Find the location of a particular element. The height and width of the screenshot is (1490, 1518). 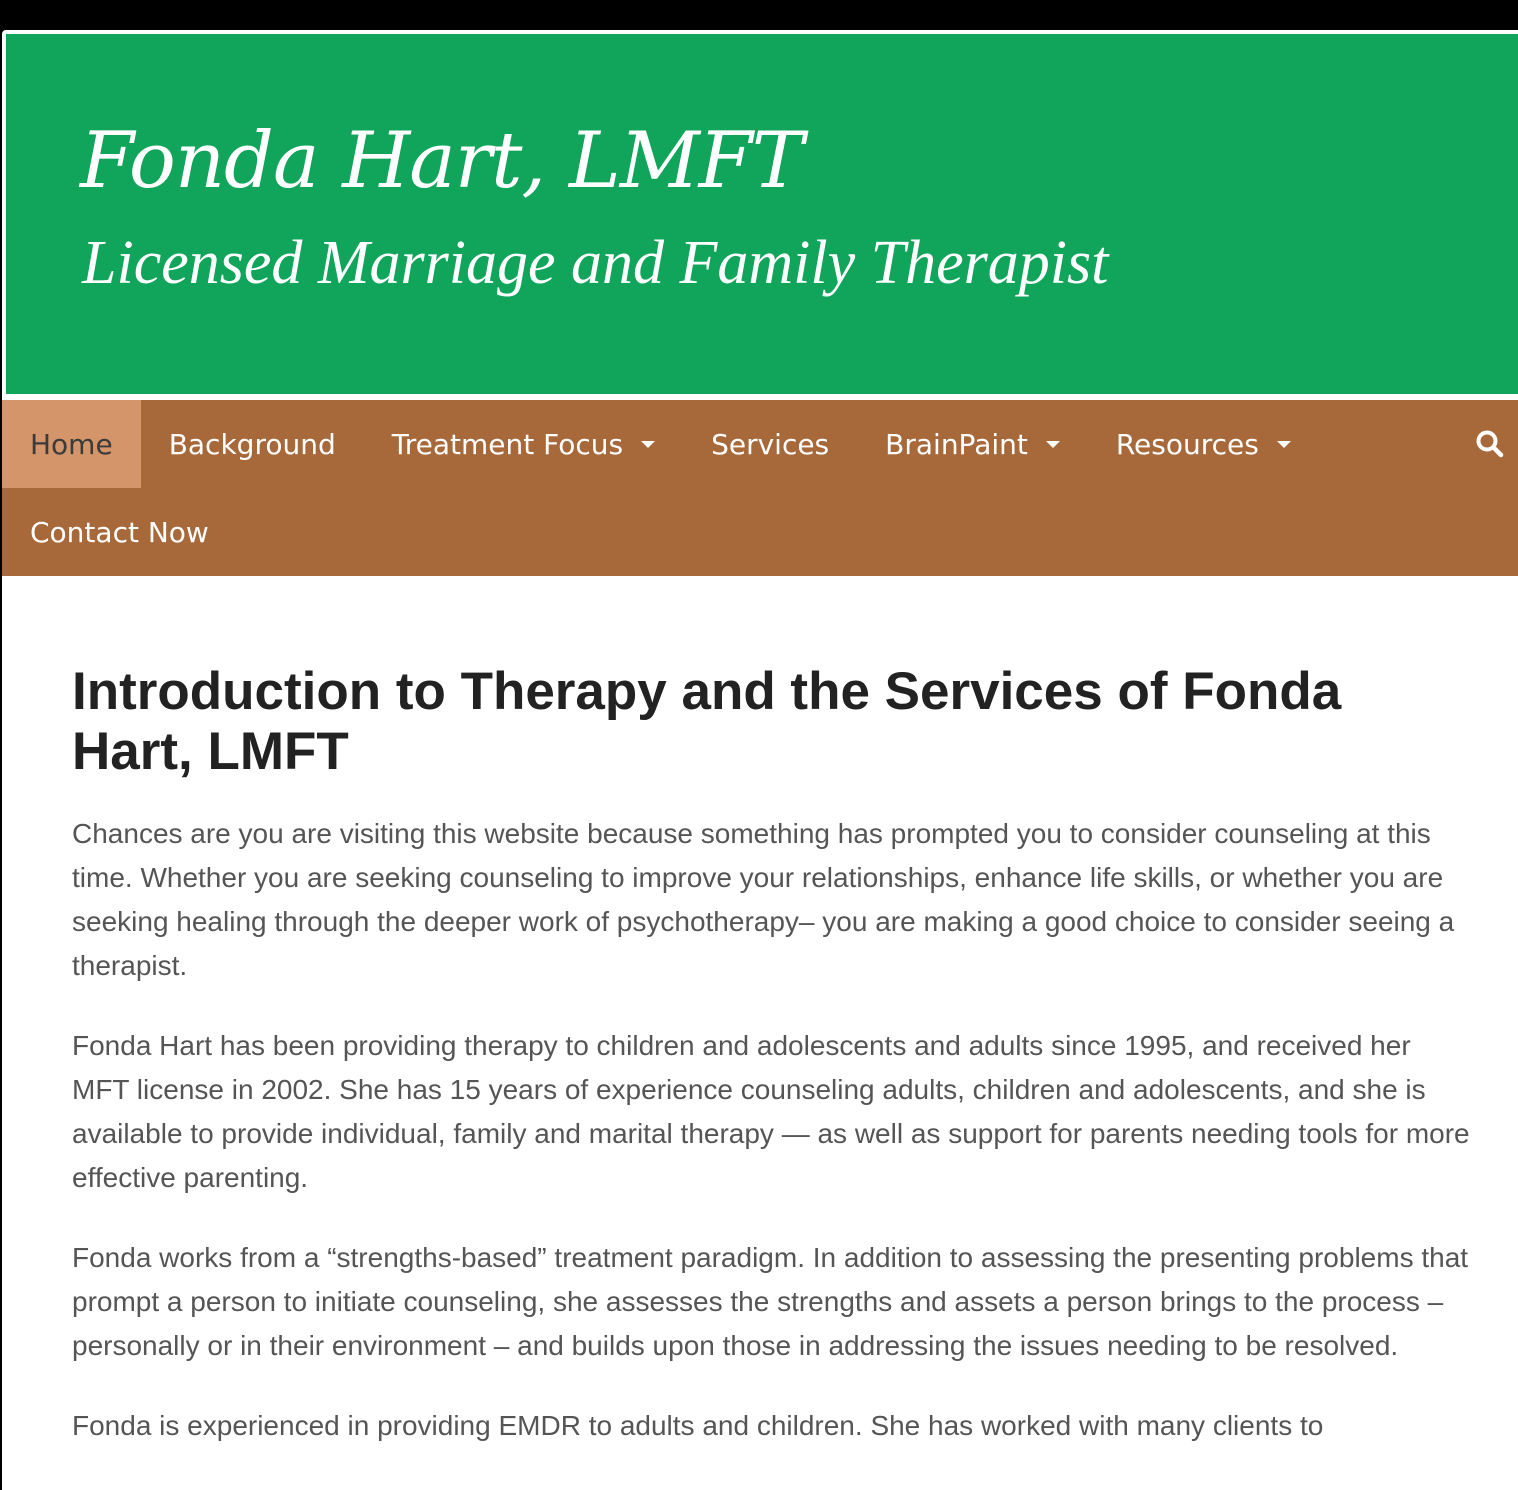

site-title: Fonda Hart, LMFT is located at coordinates (442, 161).